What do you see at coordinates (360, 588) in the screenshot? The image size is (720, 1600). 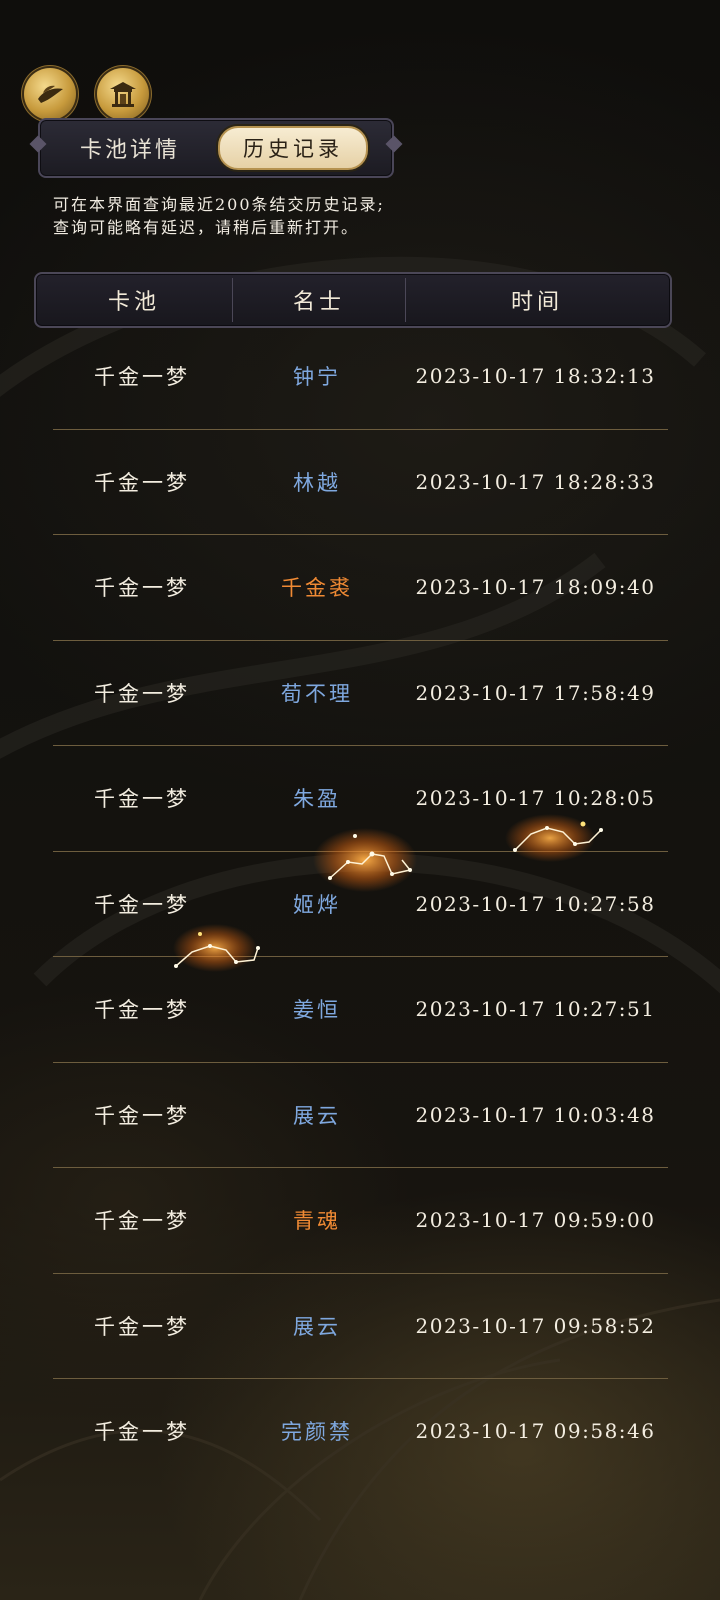 I see `table-row: 千金一梦 千金裘 2023-10-17 18:09:40` at bounding box center [360, 588].